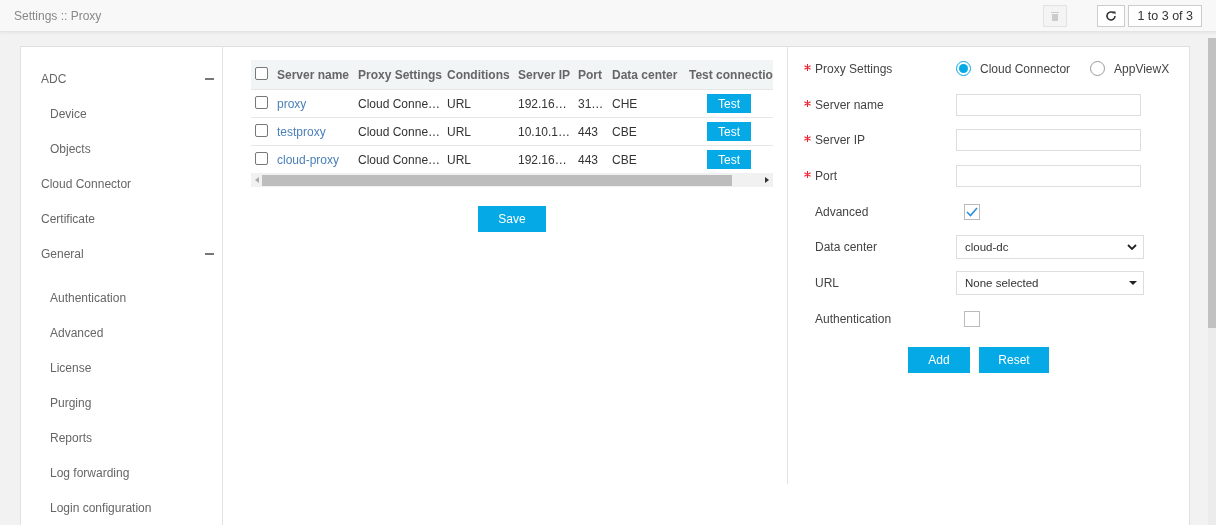 The width and height of the screenshot is (1216, 525). I want to click on column-header: Proxy Settings, so click(398, 75).